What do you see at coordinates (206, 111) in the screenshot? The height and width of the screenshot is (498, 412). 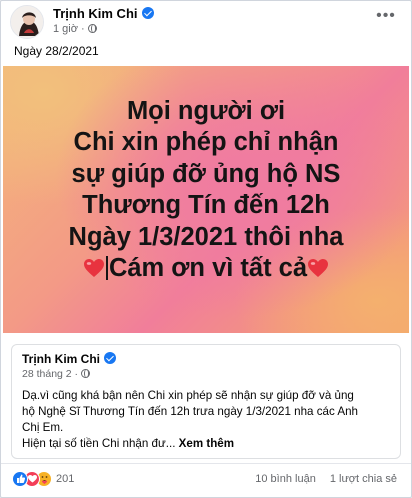 I see `banner-line: Mọi người ơi` at bounding box center [206, 111].